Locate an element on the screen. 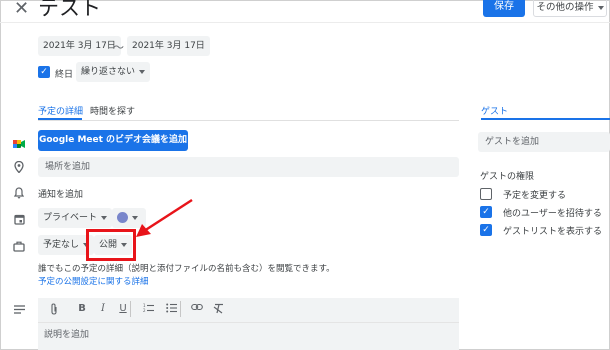 This screenshot has width=610, height=350. more-actions-label: その他の操作 is located at coordinates (565, 7).